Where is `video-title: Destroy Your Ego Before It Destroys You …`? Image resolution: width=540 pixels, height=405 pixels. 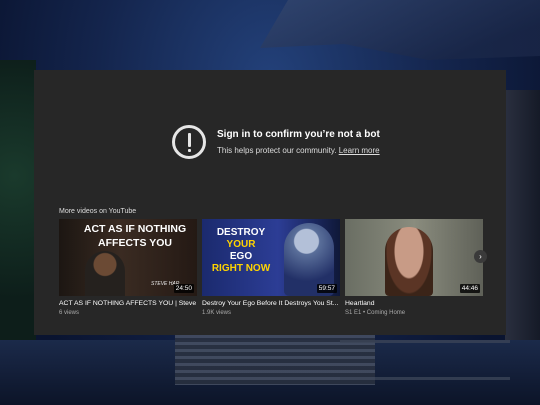
video-title: Destroy Your Ego Before It Destroys You … is located at coordinates (271, 303).